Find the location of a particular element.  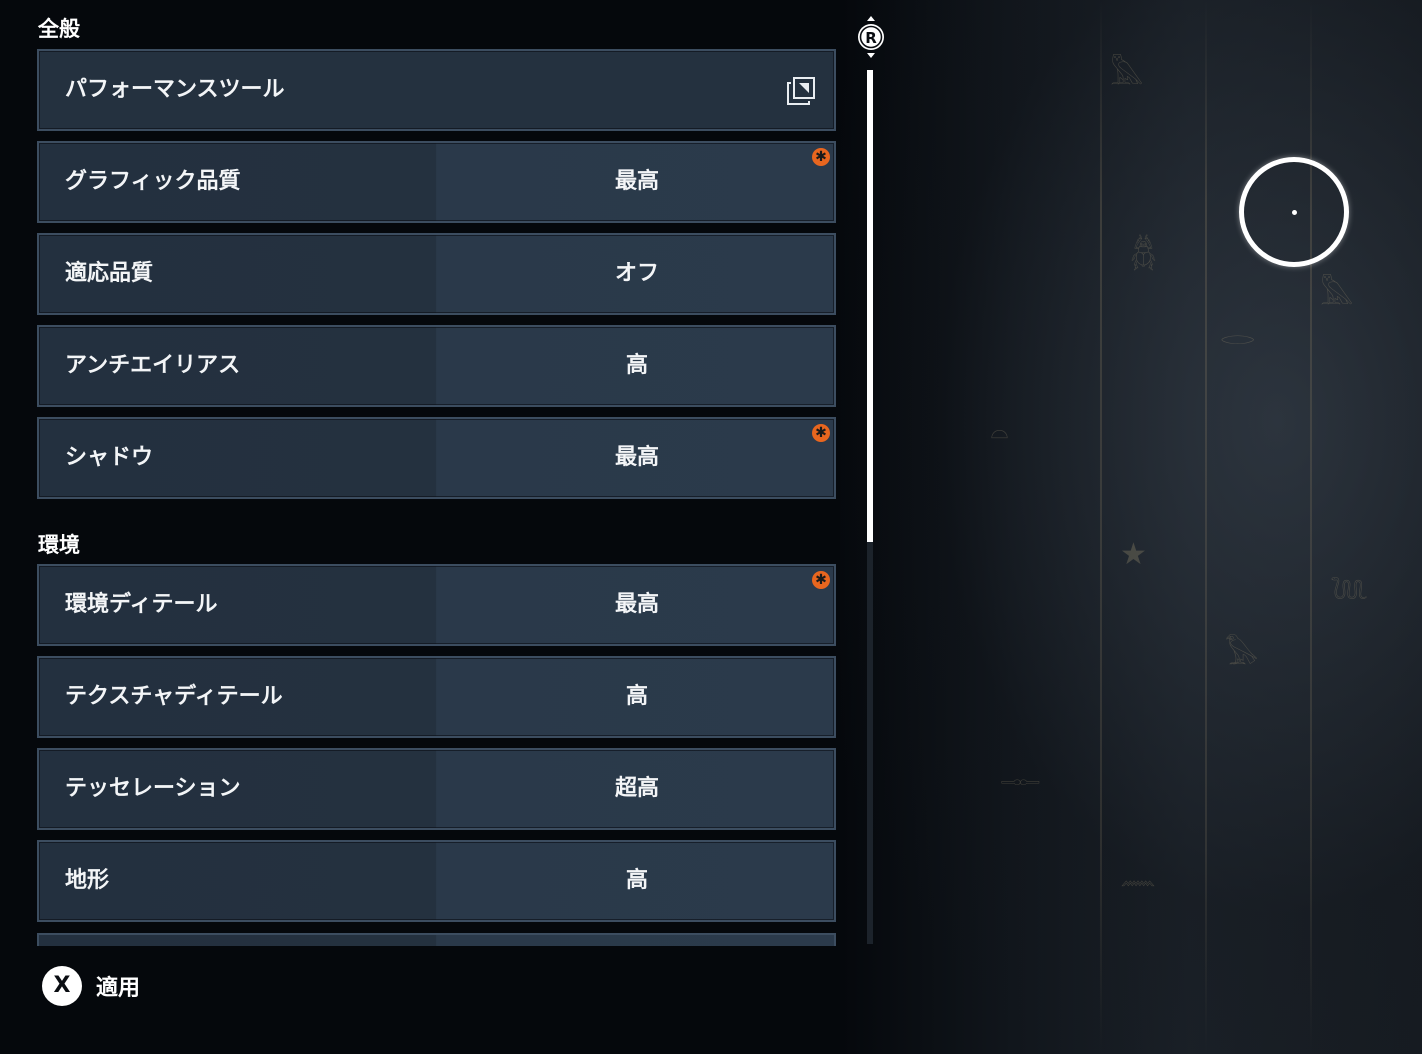

cursor-center-dot is located at coordinates (1294, 212).